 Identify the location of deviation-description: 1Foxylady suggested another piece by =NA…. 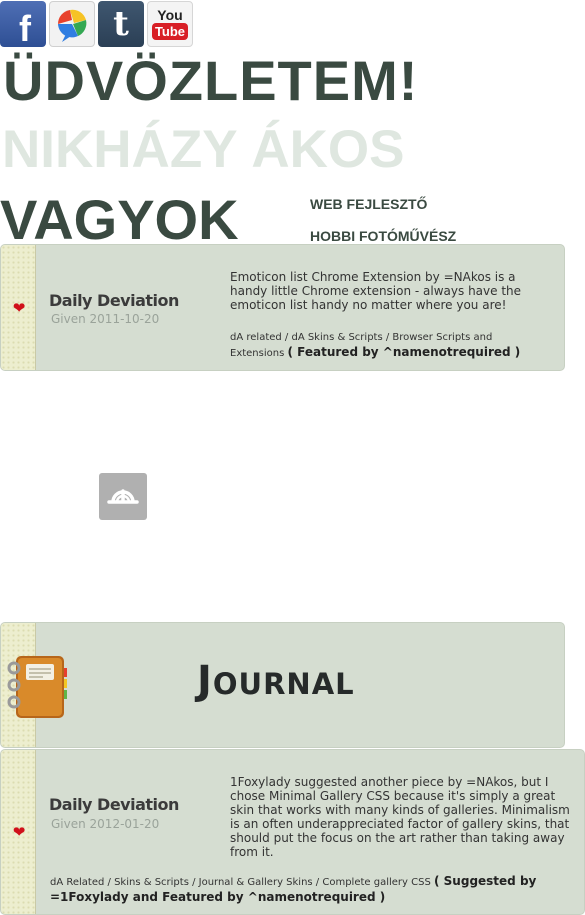
(400, 817).